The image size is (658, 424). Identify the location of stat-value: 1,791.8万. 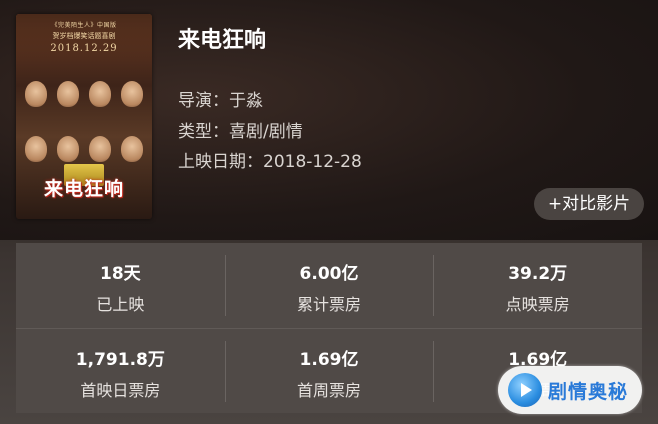
(120, 360).